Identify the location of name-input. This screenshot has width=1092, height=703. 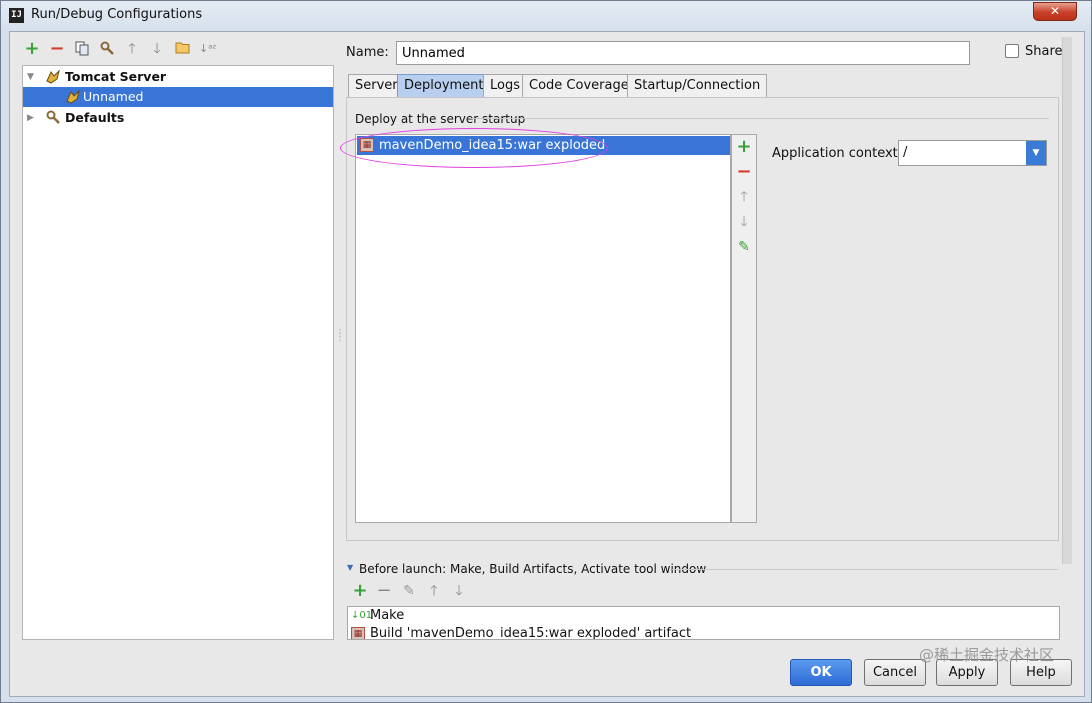
(683, 53).